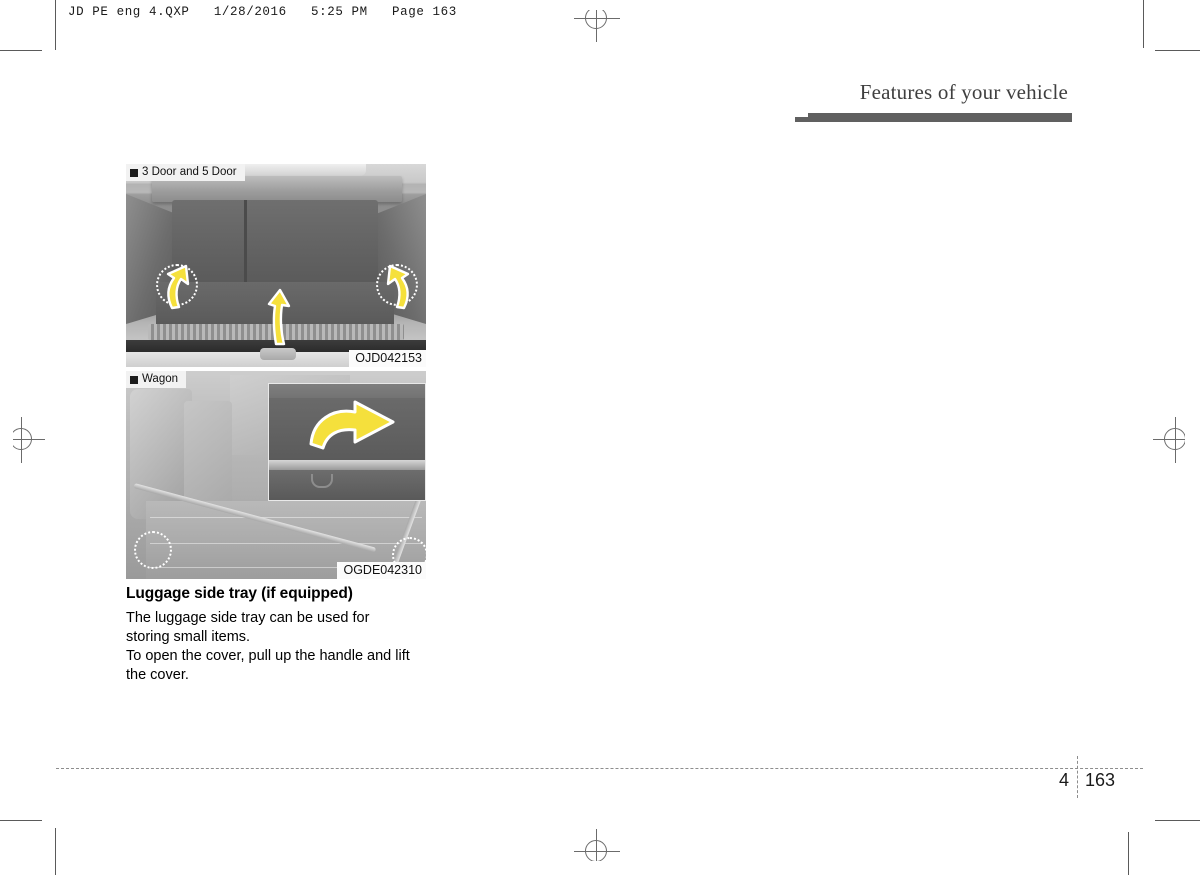 The width and height of the screenshot is (1200, 875). Describe the element at coordinates (208, 457) in the screenshot. I see `rear-seat-right` at that location.